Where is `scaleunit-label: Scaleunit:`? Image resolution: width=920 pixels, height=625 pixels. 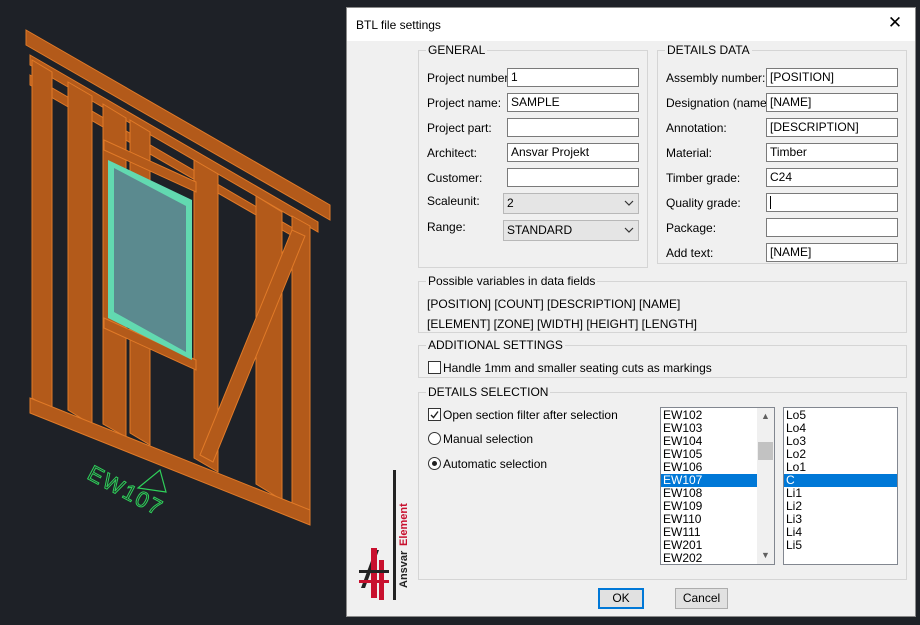
scaleunit-label: Scaleunit: is located at coordinates (453, 201).